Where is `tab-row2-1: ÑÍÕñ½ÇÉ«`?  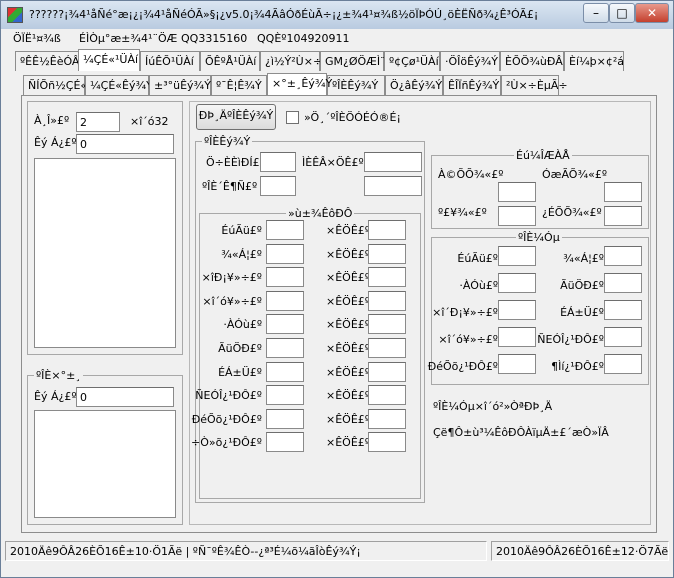 tab-row2-1: ÑÍÕñ½ÇÉ« is located at coordinates (55, 85).